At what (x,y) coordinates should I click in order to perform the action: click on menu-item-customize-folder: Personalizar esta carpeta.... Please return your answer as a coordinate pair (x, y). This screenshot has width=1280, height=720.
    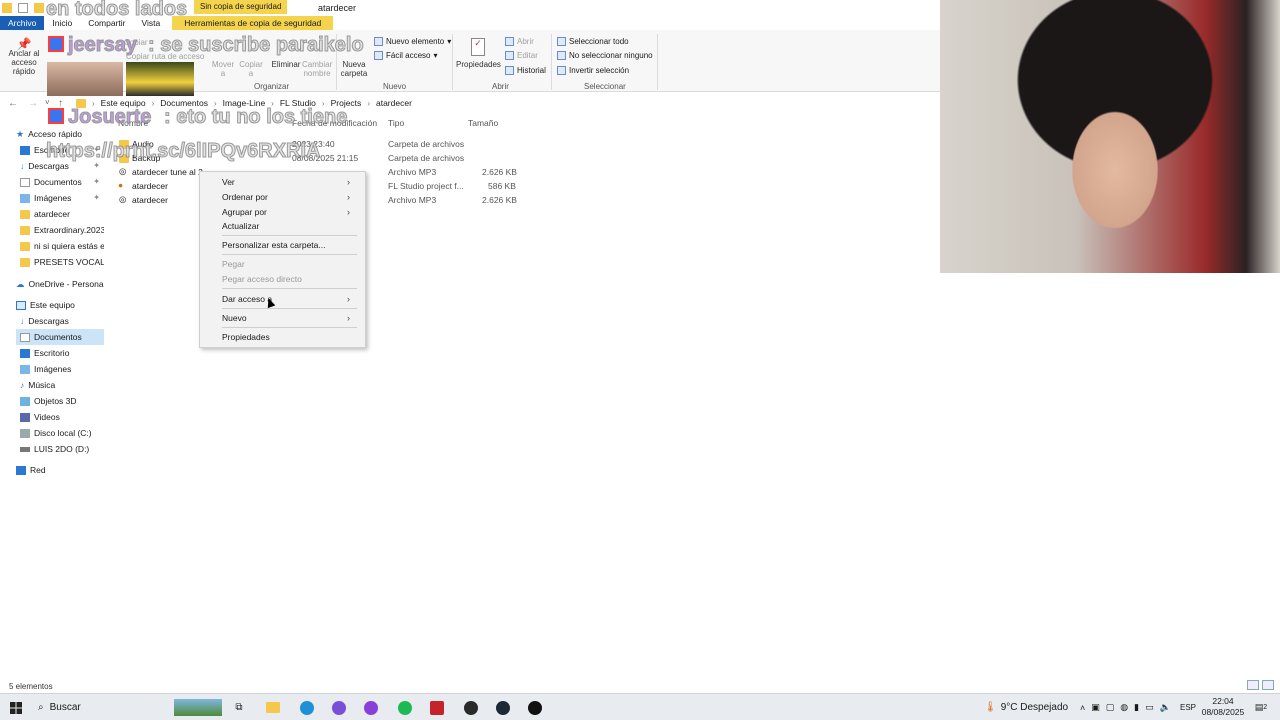
    Looking at the image, I should click on (273, 245).